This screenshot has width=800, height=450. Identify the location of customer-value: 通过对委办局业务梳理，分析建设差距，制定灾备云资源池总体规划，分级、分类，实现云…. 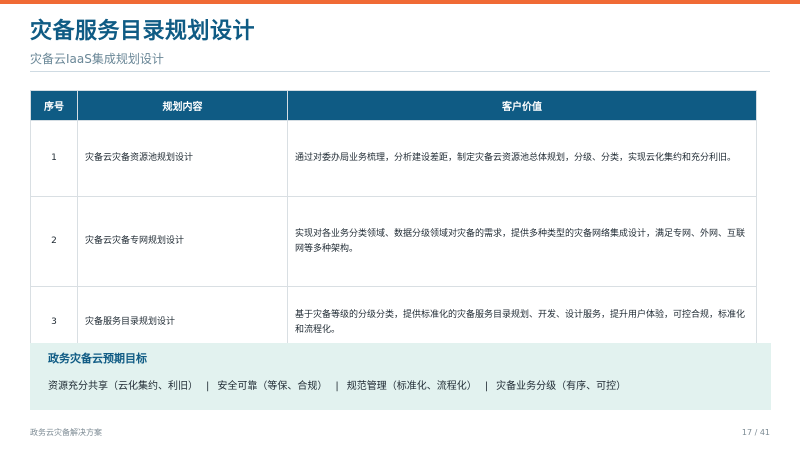
(522, 158).